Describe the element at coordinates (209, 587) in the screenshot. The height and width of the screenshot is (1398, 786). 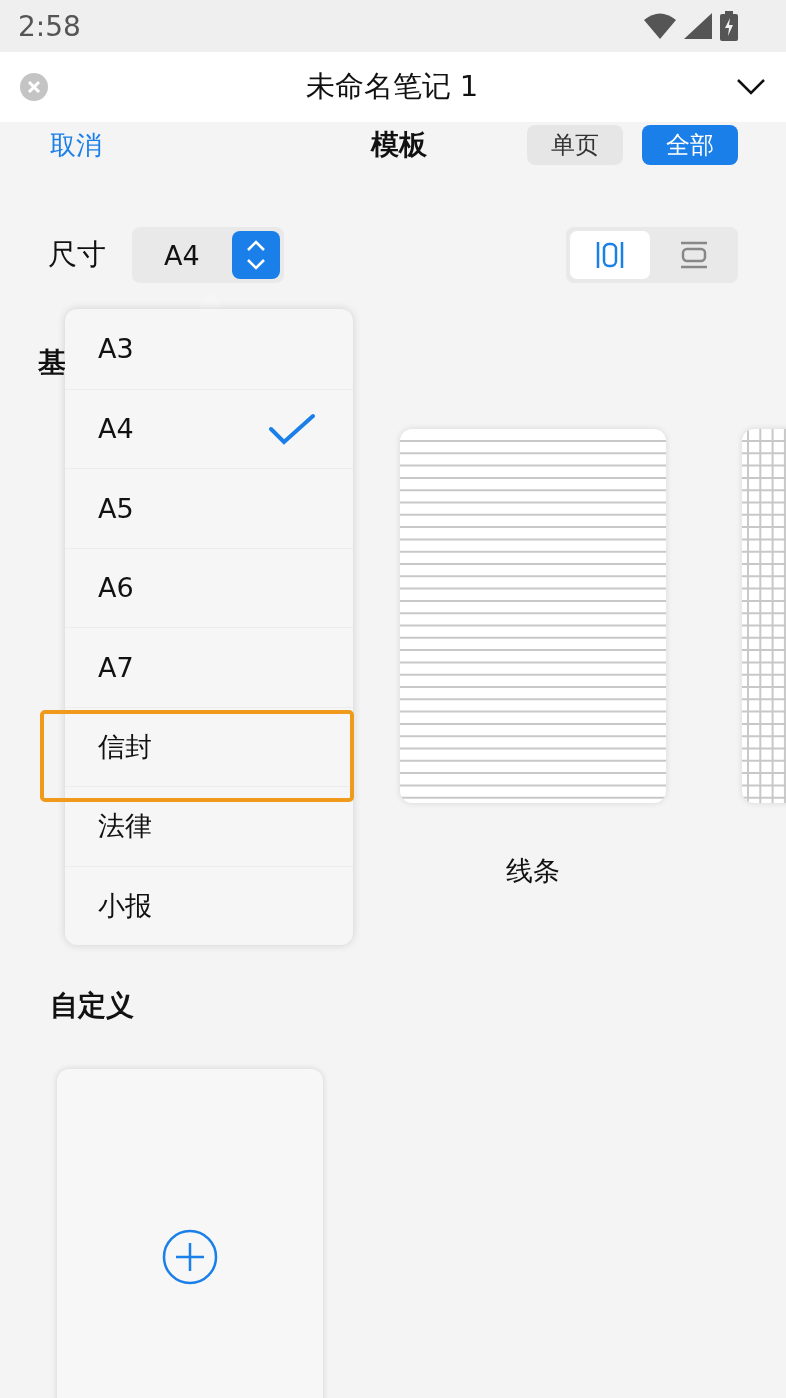
I see `menu-item: A6` at that location.